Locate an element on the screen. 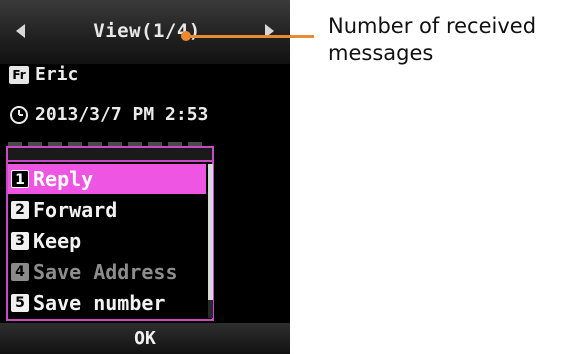 The image size is (571, 354). clock-icon is located at coordinates (19, 114).